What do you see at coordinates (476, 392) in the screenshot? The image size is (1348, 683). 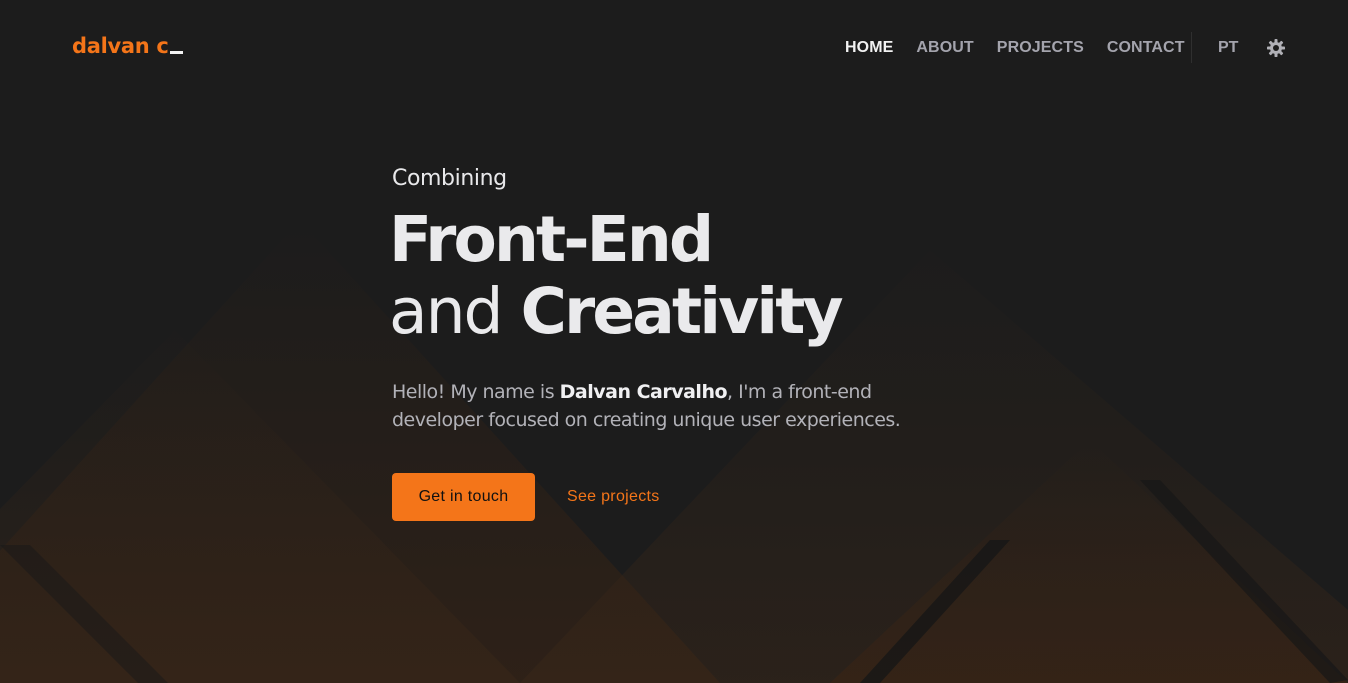 I see `intro-lead: Hello! My name is` at bounding box center [476, 392].